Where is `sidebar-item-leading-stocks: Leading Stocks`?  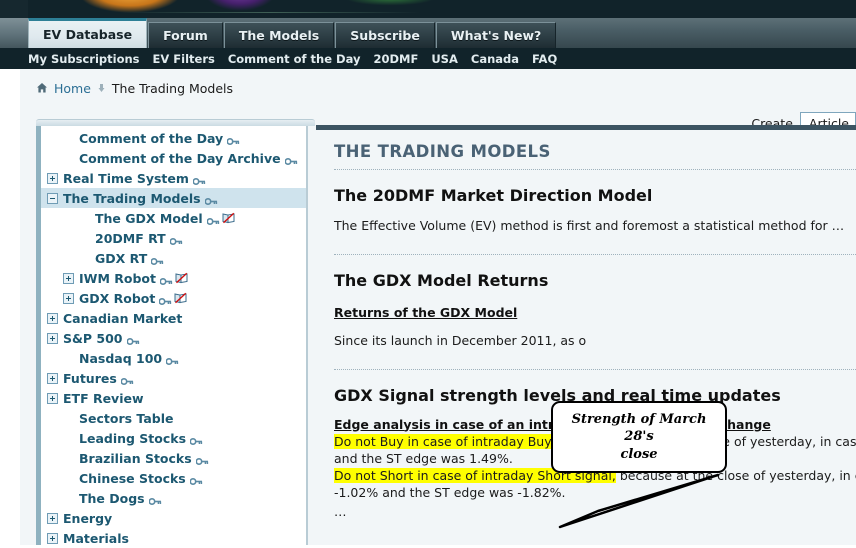
sidebar-item-leading-stocks: Leading Stocks is located at coordinates (173, 438).